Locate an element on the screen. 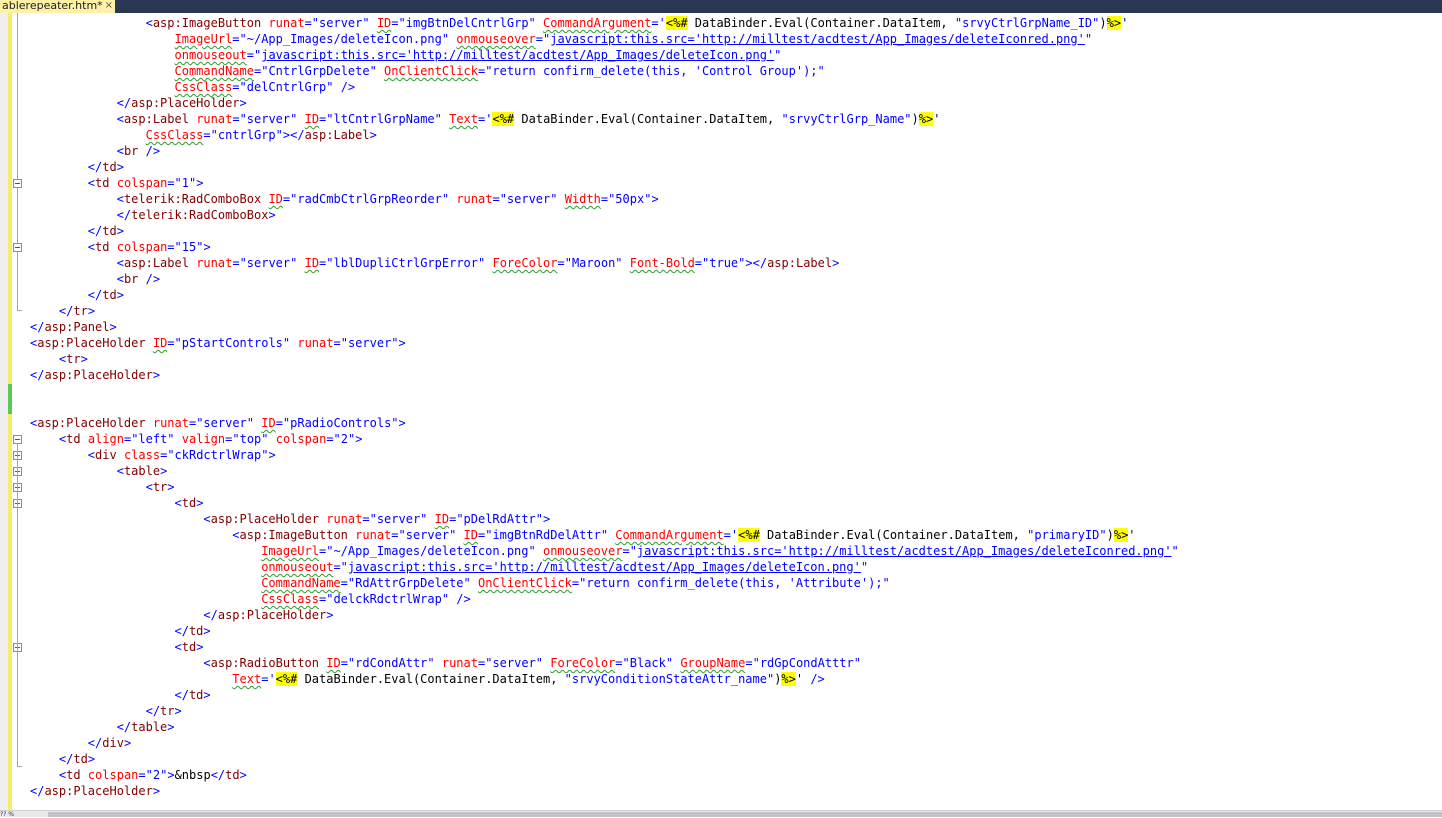  code-line: <table> is located at coordinates (736, 471).